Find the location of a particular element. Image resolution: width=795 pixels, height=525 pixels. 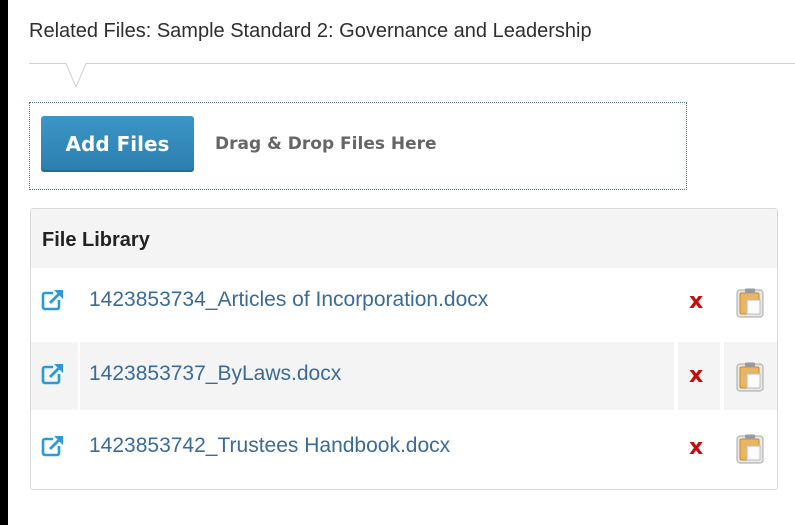

file-dropzone: Add Files Drag & Drop Files Here is located at coordinates (358, 146).